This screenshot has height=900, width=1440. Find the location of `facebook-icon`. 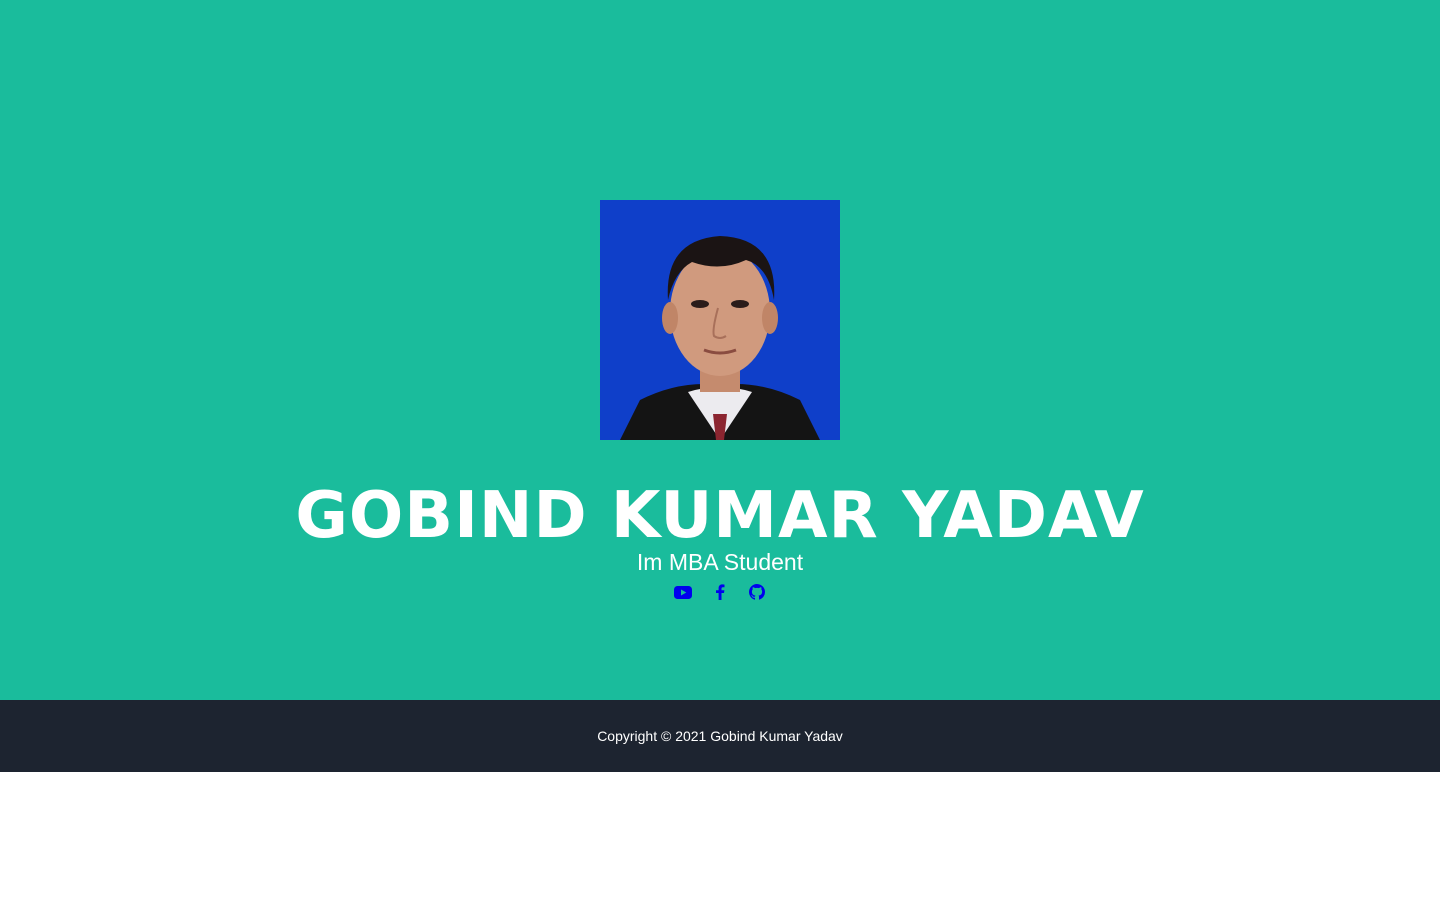

facebook-icon is located at coordinates (720, 592).